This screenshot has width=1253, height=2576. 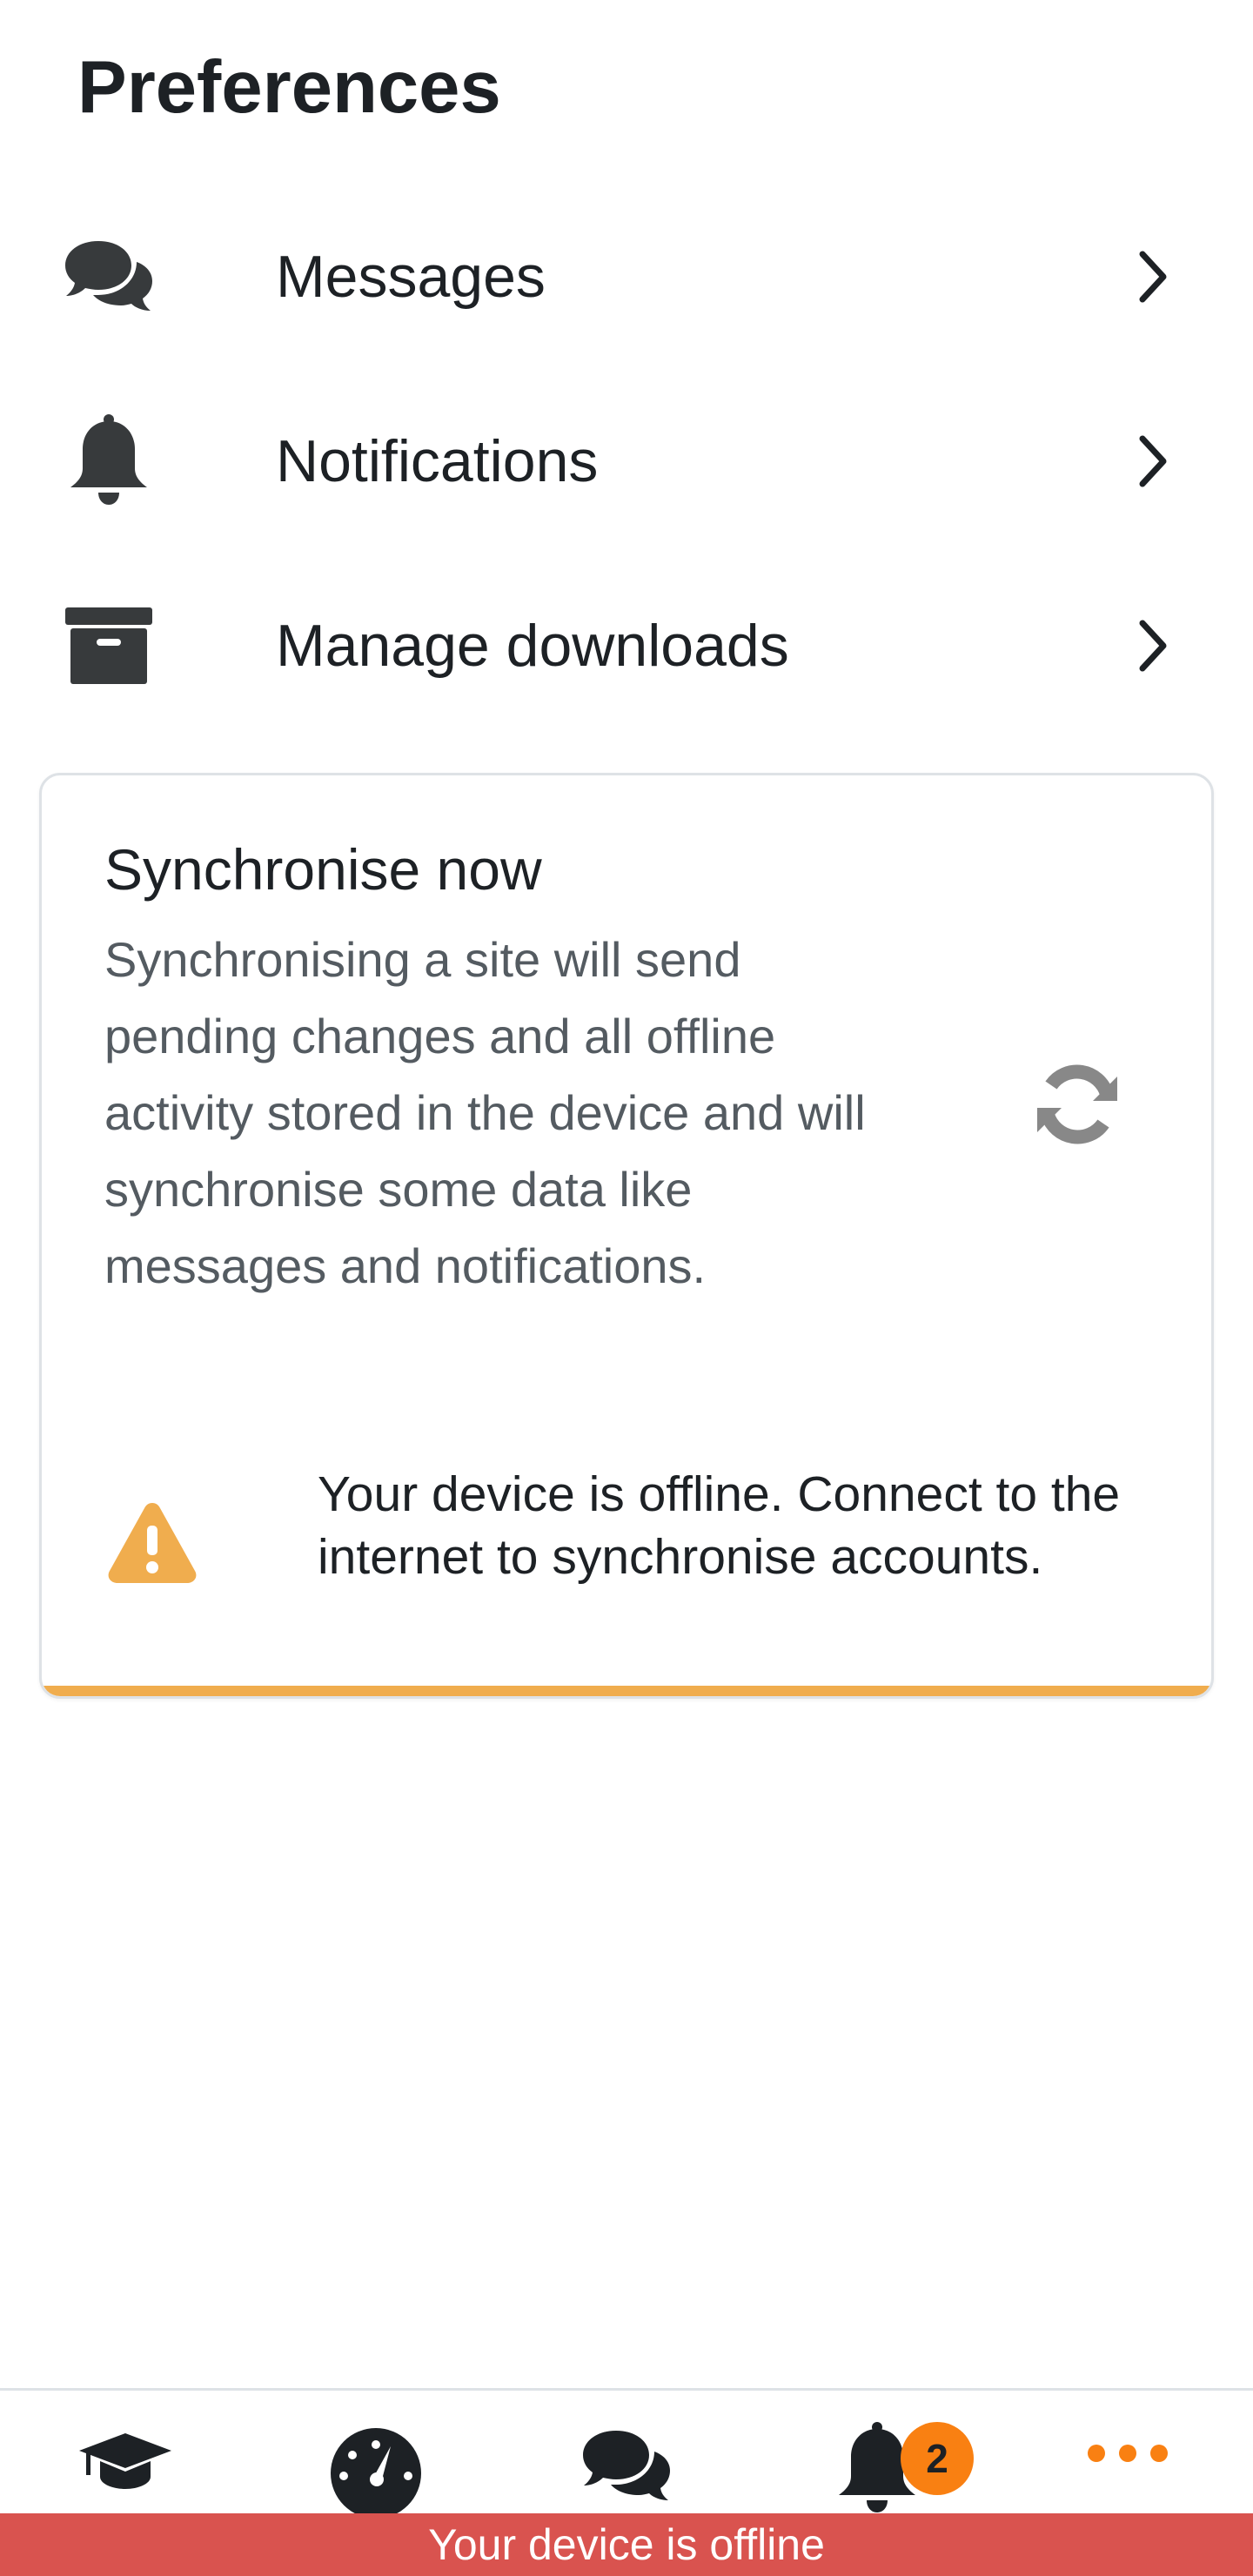 What do you see at coordinates (109, 646) in the screenshot?
I see `archive-icon` at bounding box center [109, 646].